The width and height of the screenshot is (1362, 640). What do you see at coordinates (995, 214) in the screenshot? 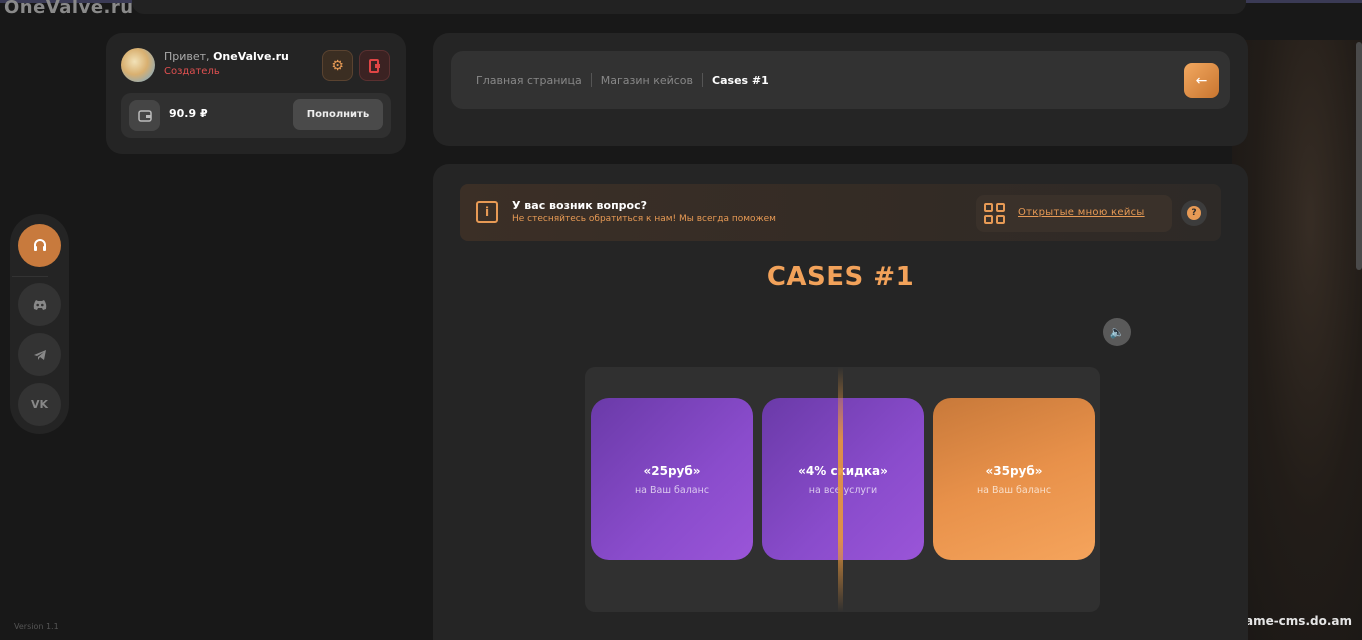
I see `grid-icon` at bounding box center [995, 214].